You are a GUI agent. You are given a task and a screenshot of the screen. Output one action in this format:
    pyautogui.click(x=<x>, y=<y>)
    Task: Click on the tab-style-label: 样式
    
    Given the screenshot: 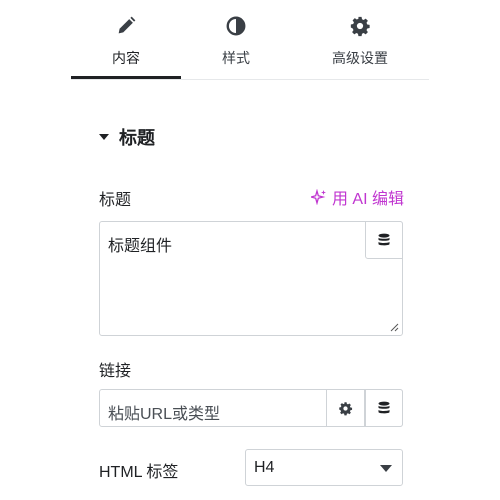 What is the action you would take?
    pyautogui.click(x=236, y=58)
    